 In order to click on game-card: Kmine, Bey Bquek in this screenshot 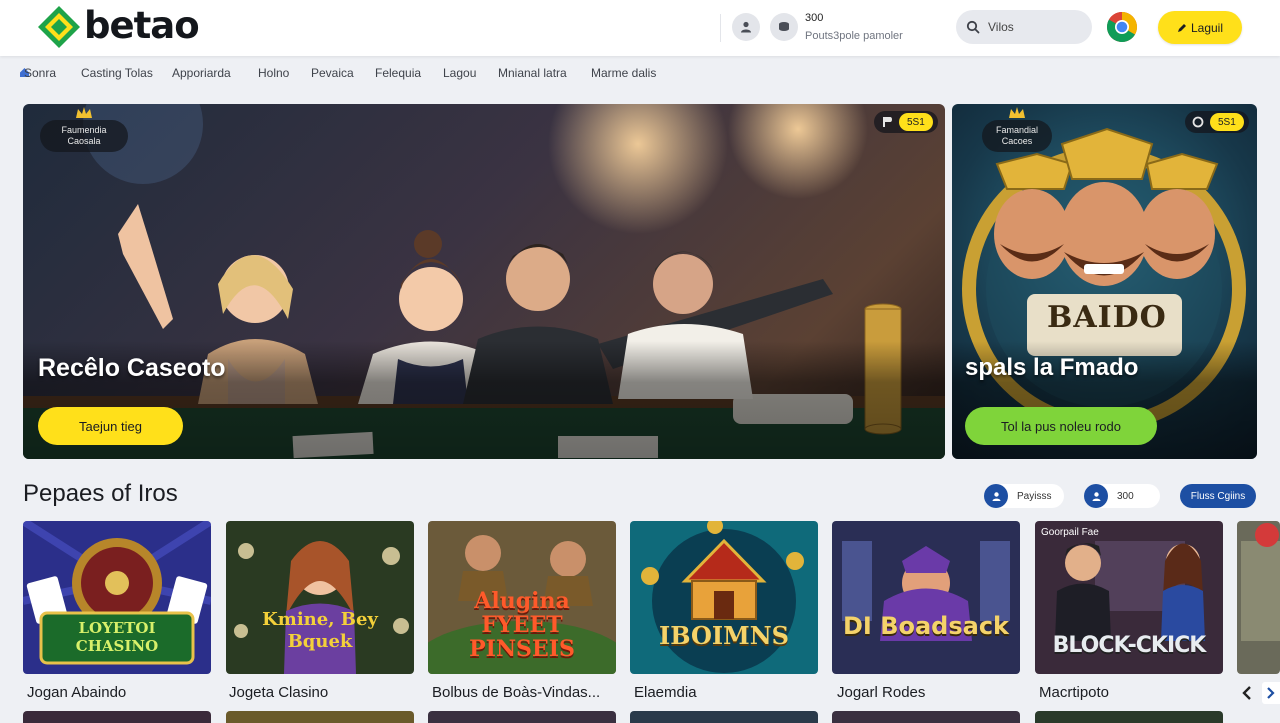, I will do `click(320, 597)`.